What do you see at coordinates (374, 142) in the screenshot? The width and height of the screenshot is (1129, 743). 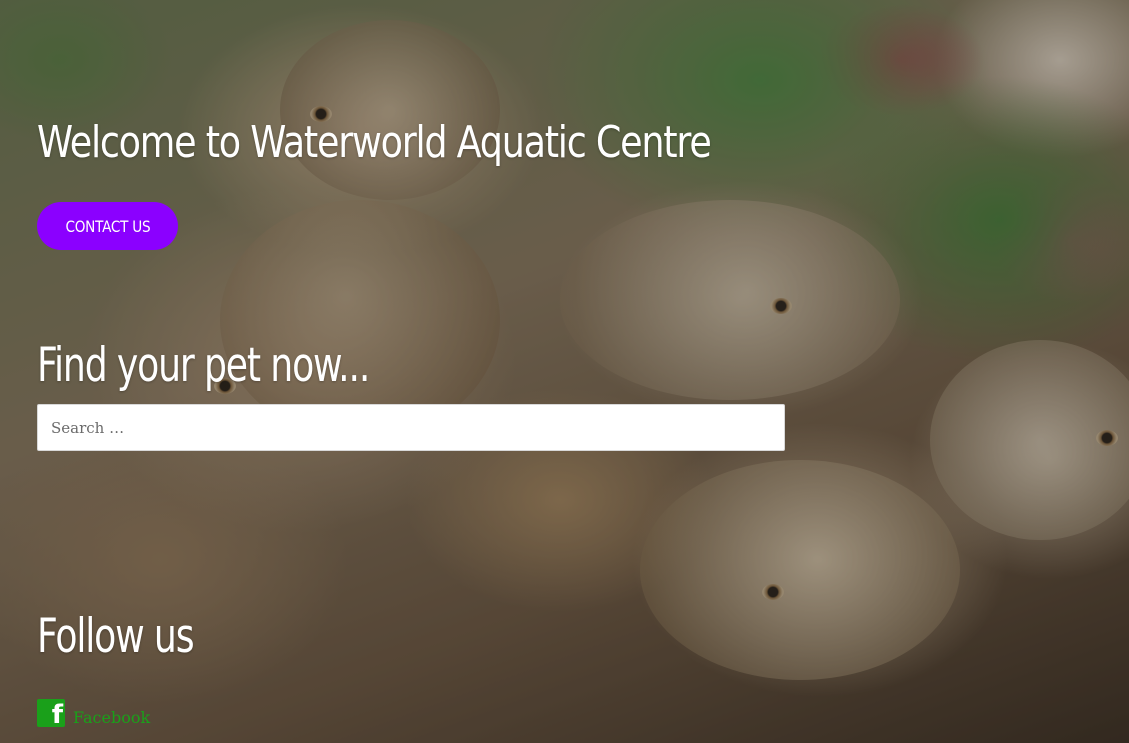 I see `welcome-heading: Welcome to Waterworld Aquatic Centre` at bounding box center [374, 142].